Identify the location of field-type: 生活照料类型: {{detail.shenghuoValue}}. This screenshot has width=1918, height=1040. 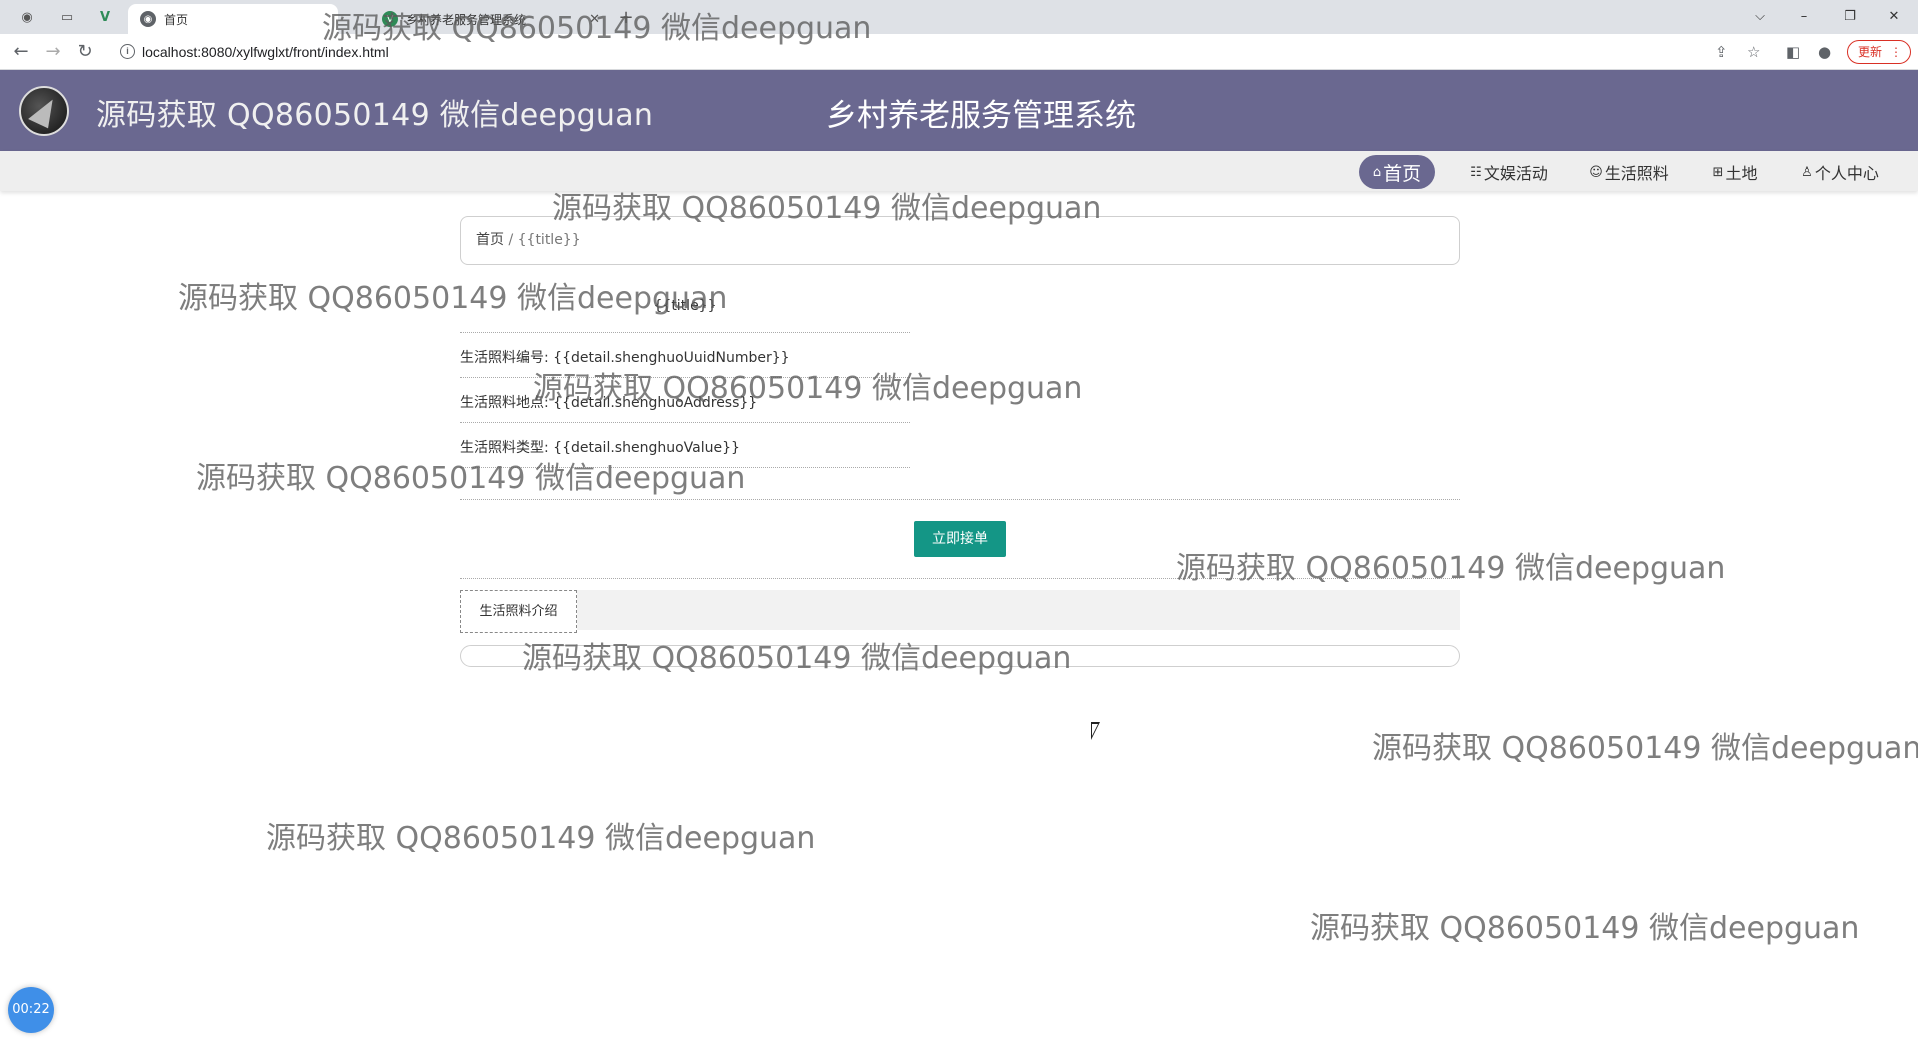
(600, 447).